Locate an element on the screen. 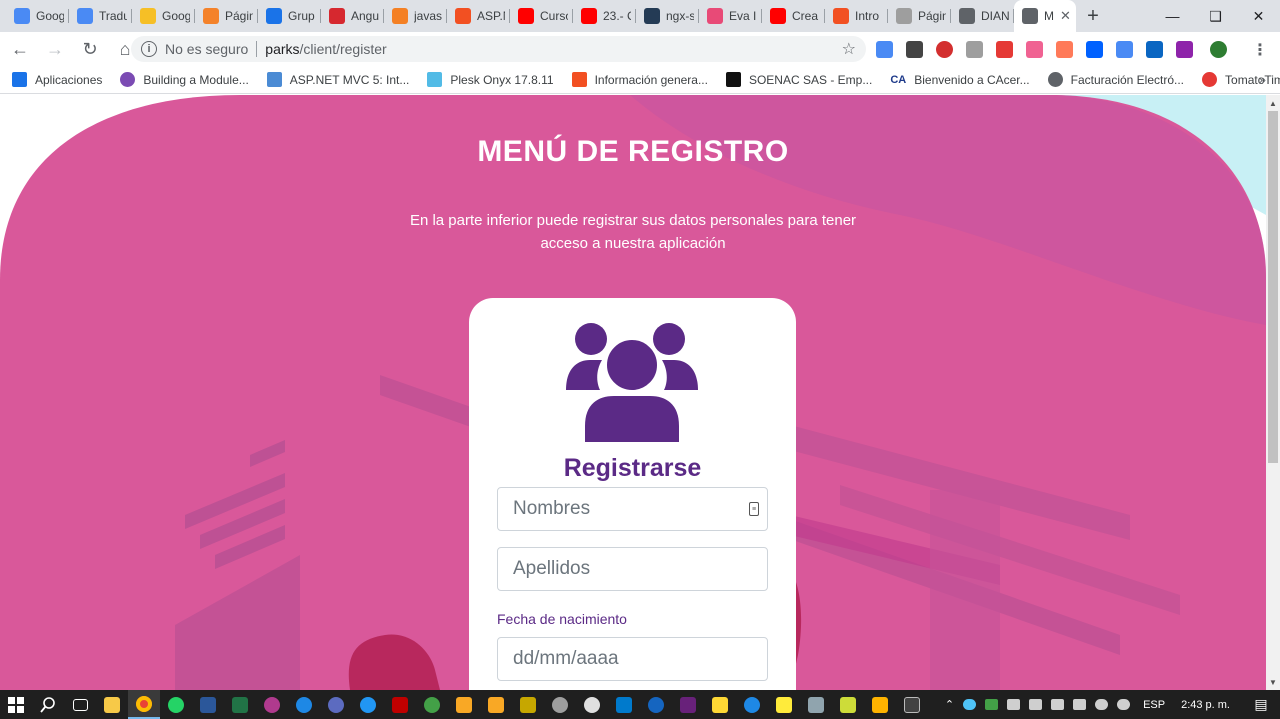  image-app-icon is located at coordinates (816, 704).